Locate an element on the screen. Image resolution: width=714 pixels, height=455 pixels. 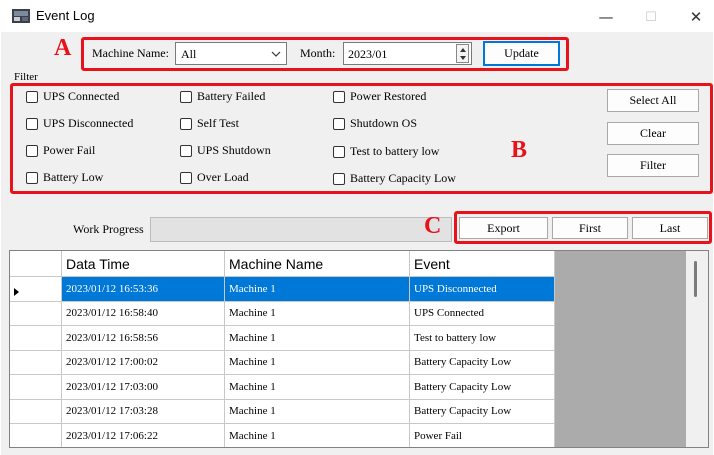
annotation-c: C is located at coordinates (433, 226).